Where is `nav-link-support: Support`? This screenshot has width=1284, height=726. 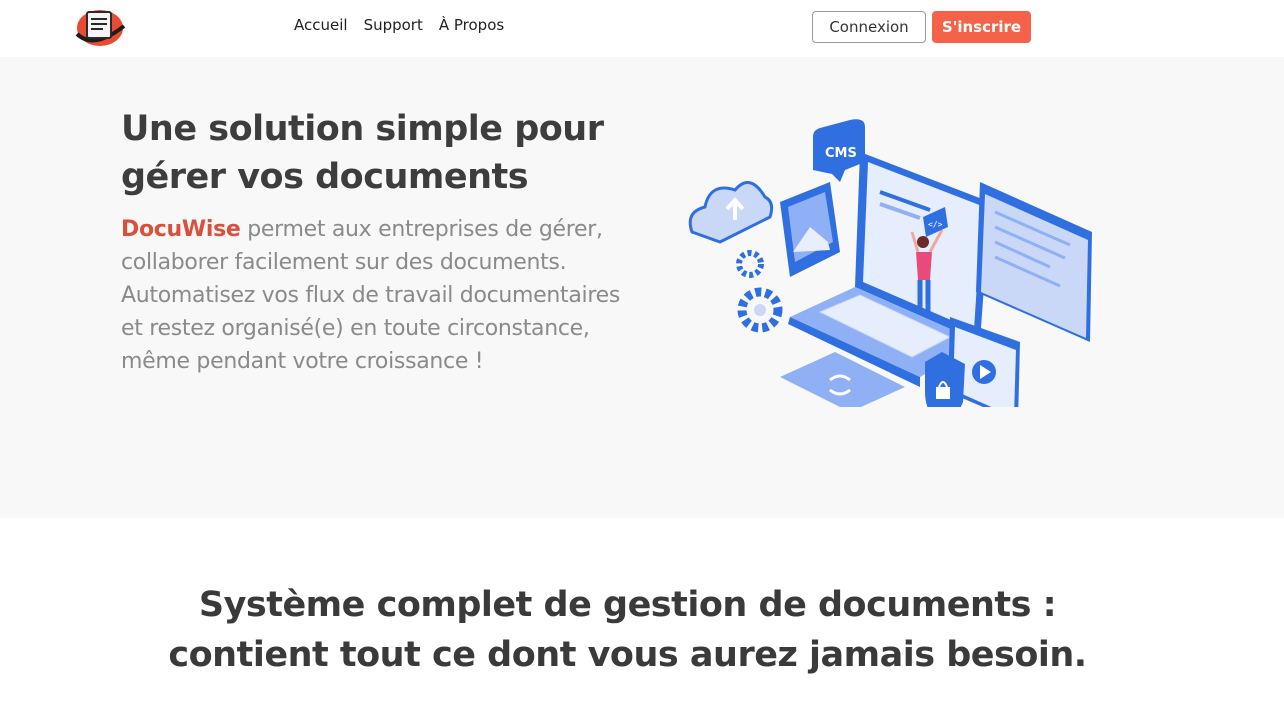 nav-link-support: Support is located at coordinates (393, 25).